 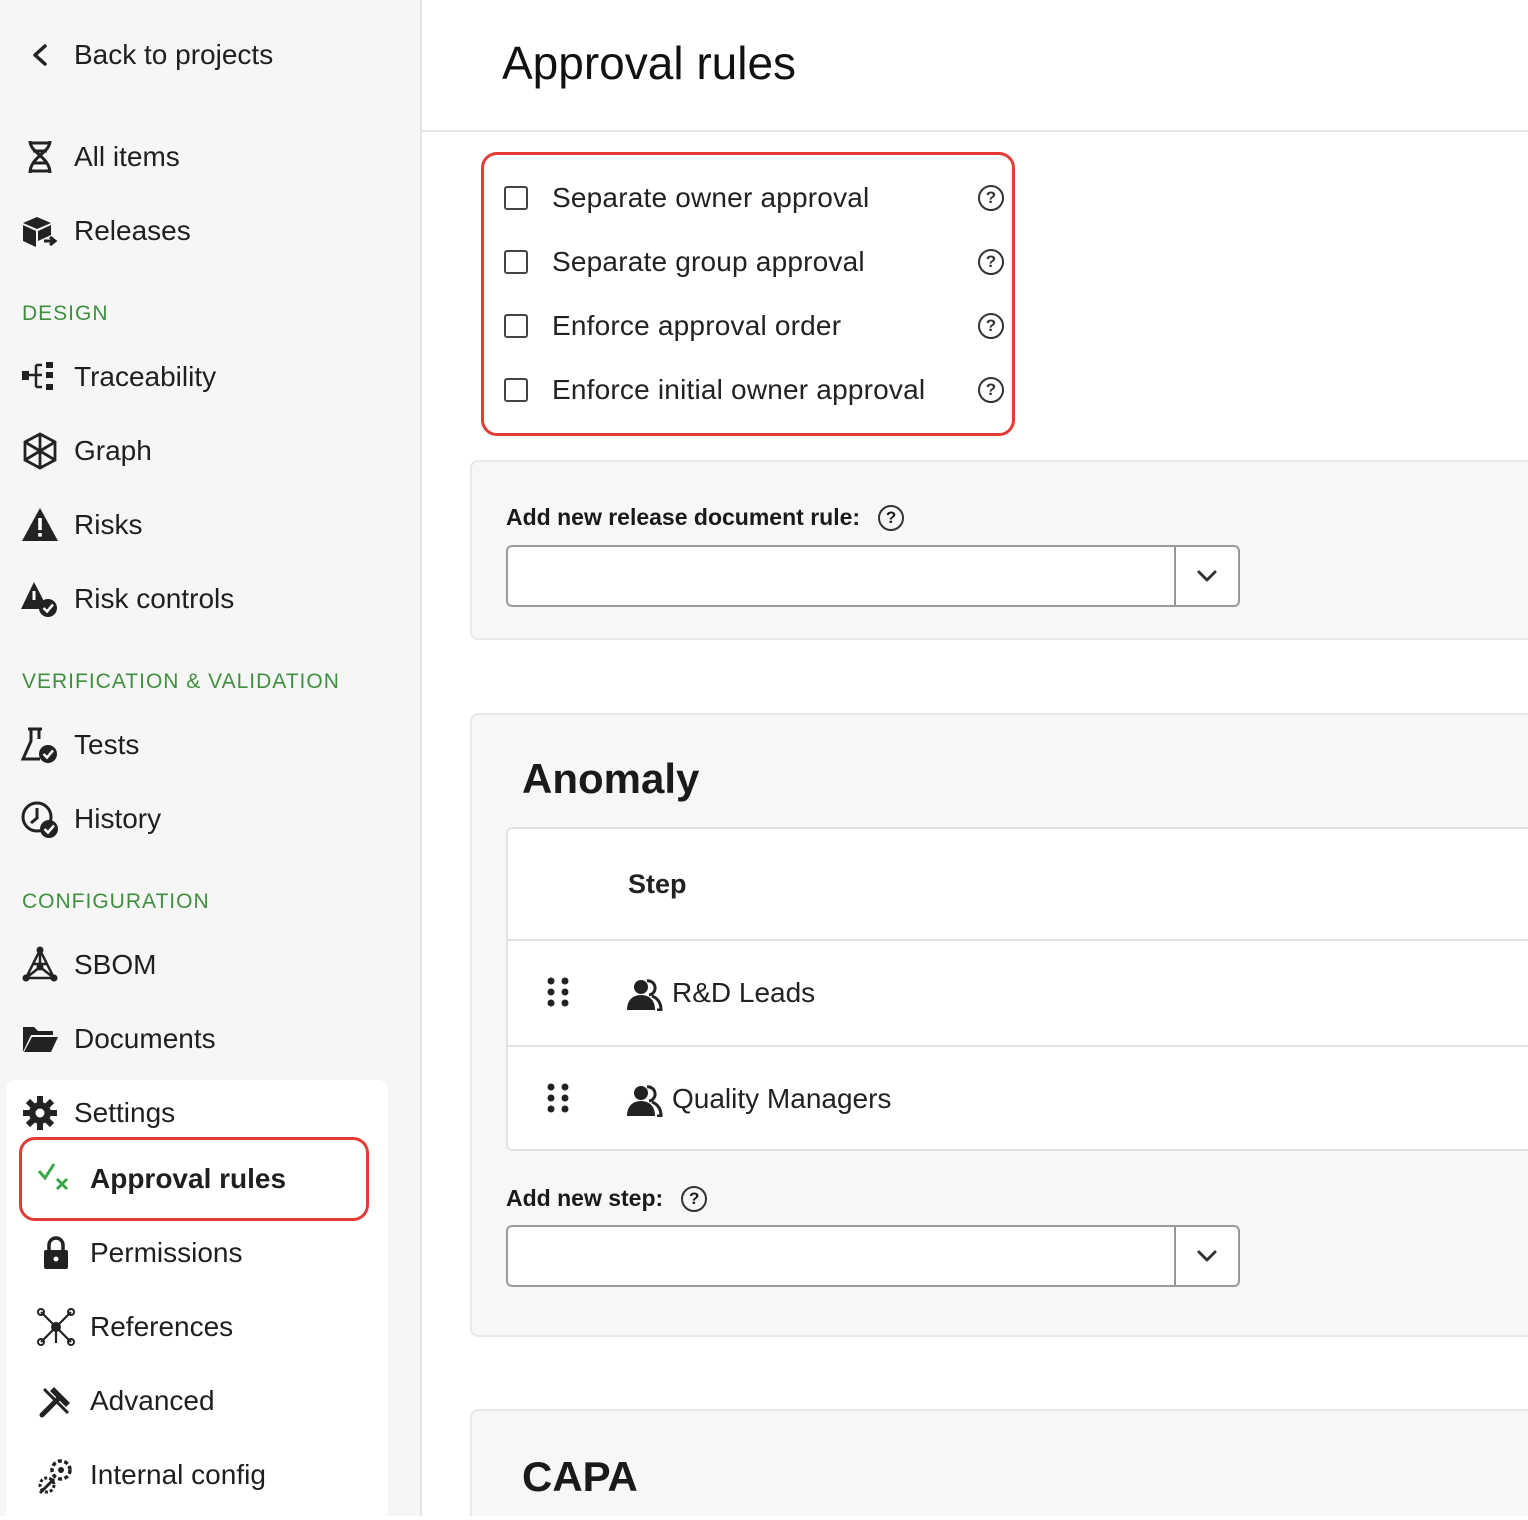 What do you see at coordinates (873, 576) in the screenshot?
I see `release-rule-select` at bounding box center [873, 576].